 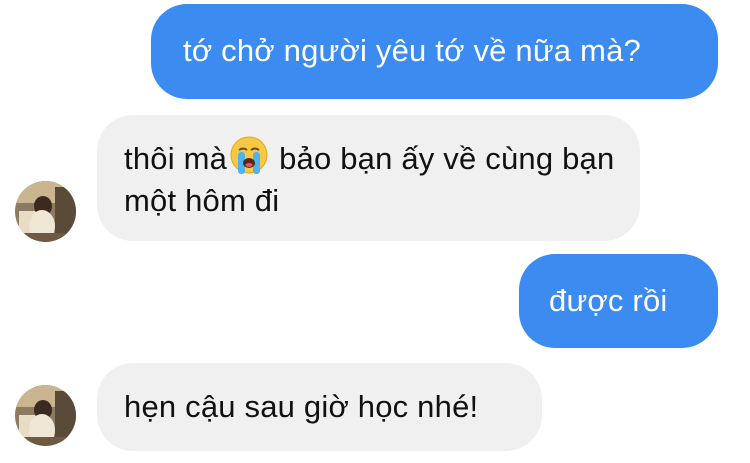 What do you see at coordinates (412, 50) in the screenshot?
I see `message-text: tớ chở người yêu tớ về nữa mà?` at bounding box center [412, 50].